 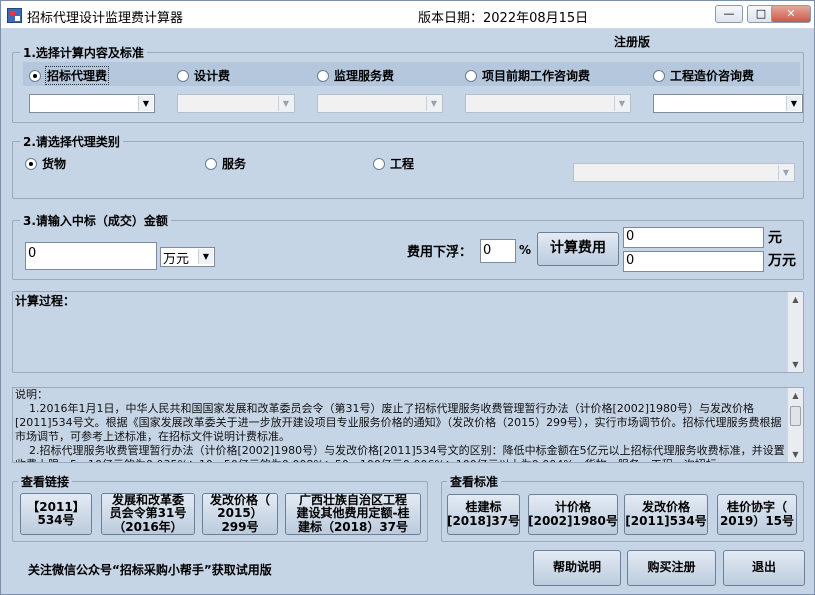 I want to click on scroll-thumb, so click(x=795, y=416).